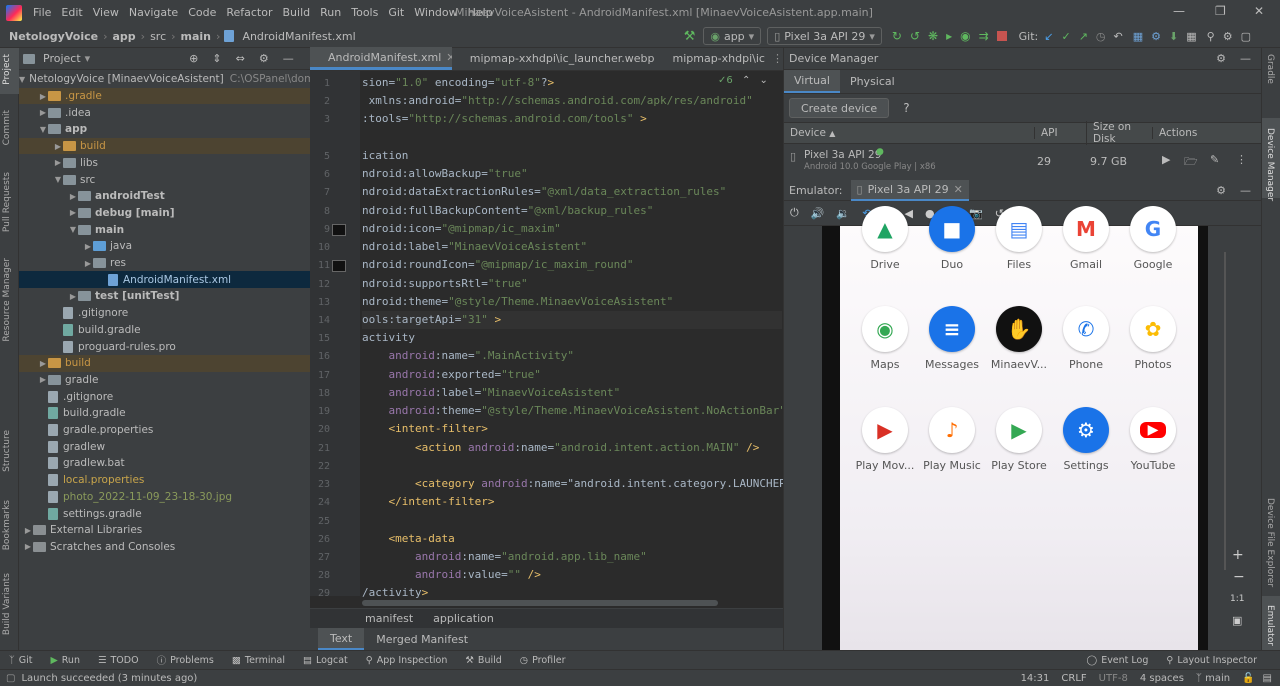 This screenshot has height=686, width=1280. I want to click on menu-view: View, so click(106, 12).